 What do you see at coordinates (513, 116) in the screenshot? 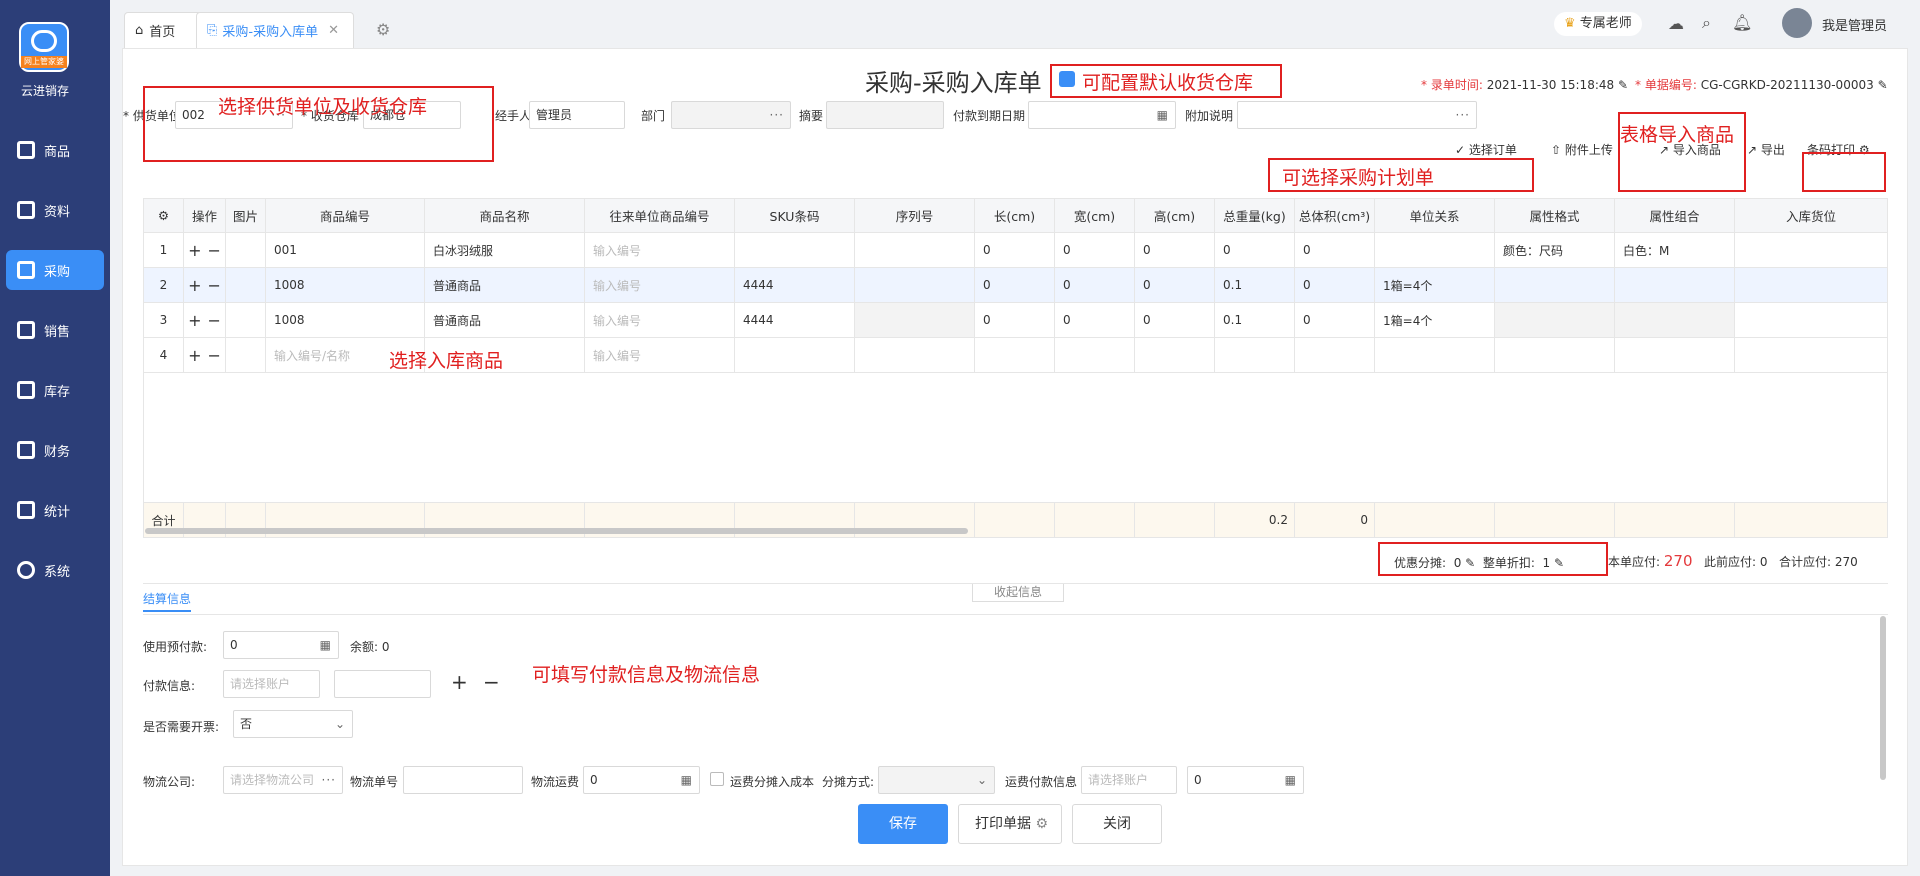
I see `handler-label: 经手人` at bounding box center [513, 116].